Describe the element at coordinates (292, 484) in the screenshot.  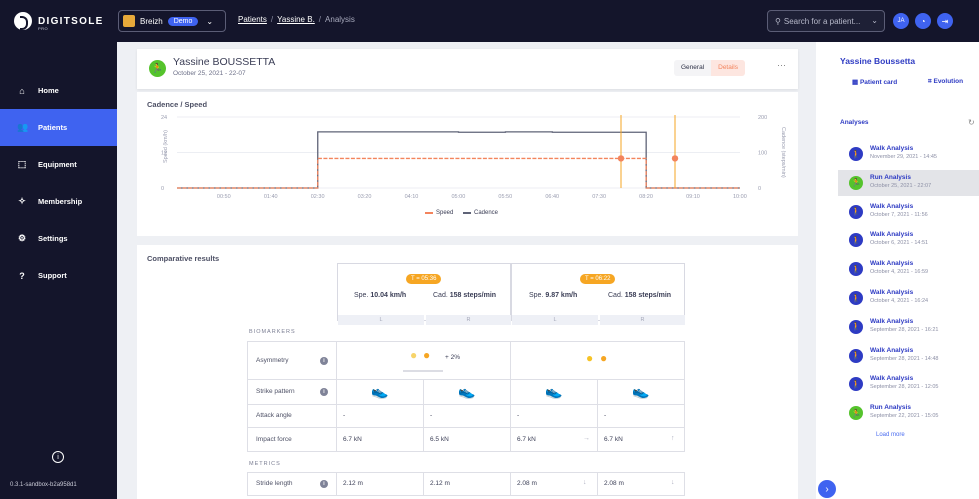
I see `stride-label-cell: Stride length i` at that location.